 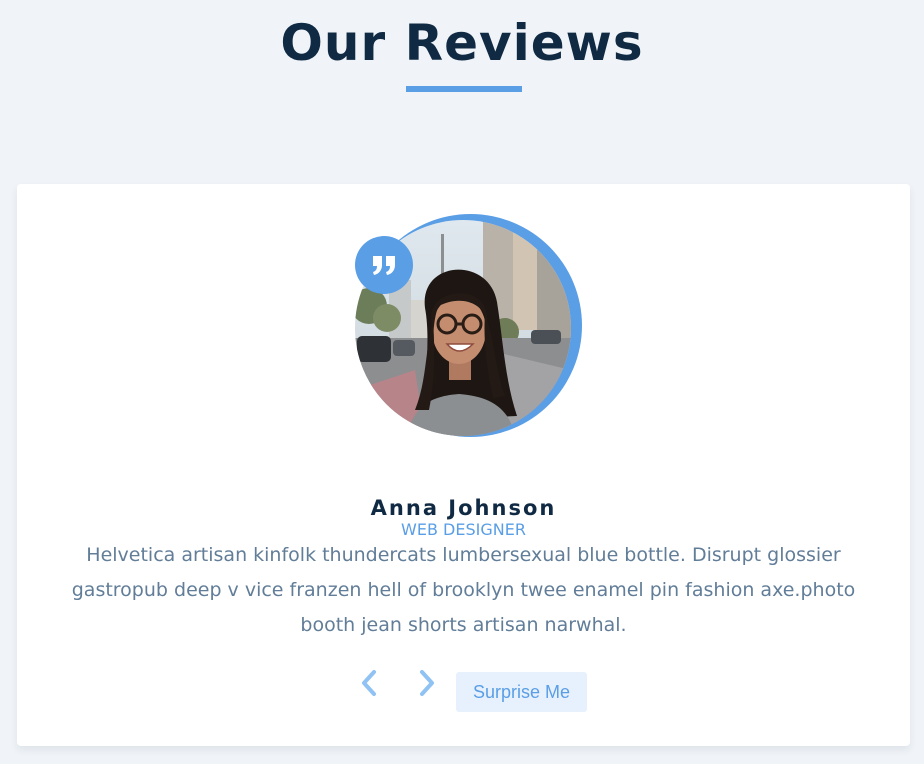 What do you see at coordinates (384, 265) in the screenshot?
I see `quote-icon` at bounding box center [384, 265].